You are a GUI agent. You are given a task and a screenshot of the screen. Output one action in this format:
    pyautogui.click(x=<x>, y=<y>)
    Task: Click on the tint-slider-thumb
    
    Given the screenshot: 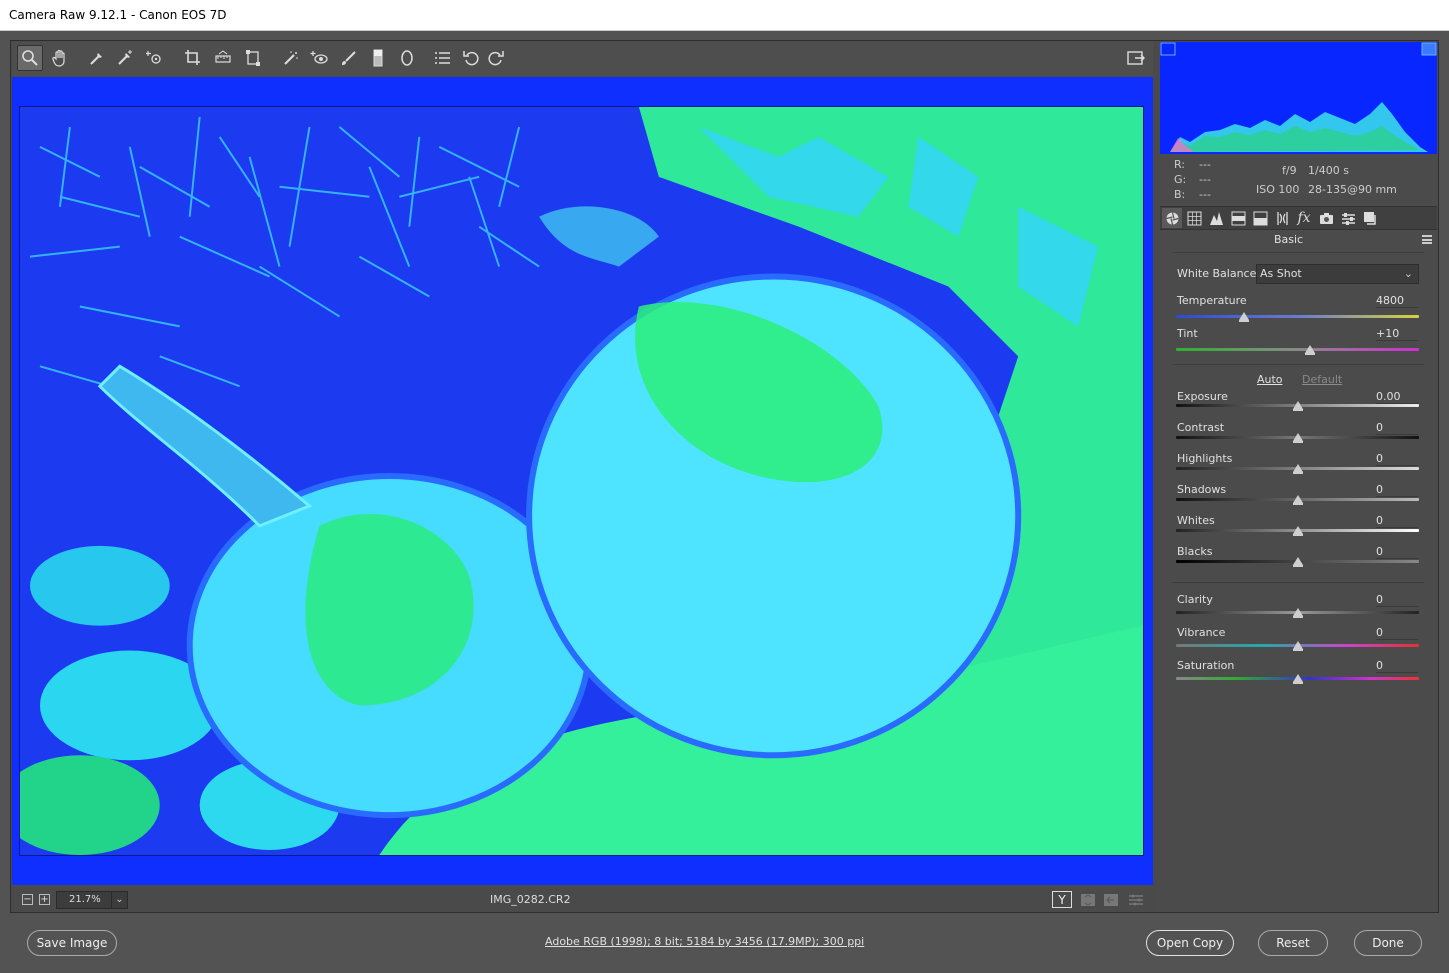 What is the action you would take?
    pyautogui.click(x=1309, y=350)
    